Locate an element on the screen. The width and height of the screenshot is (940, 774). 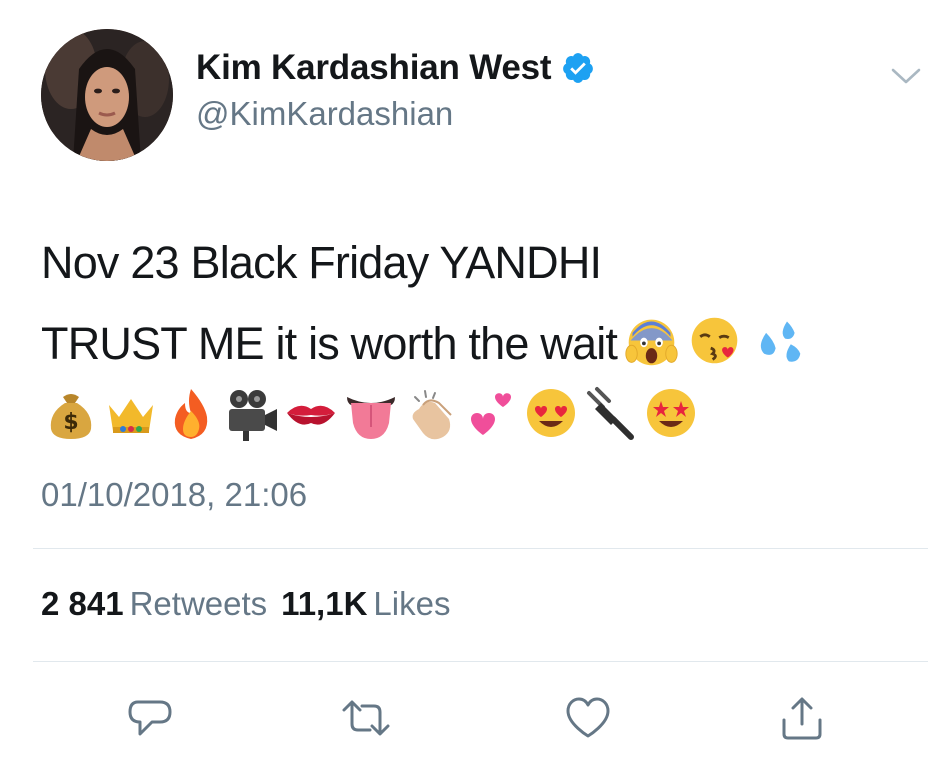
retweet-icon is located at coordinates (366, 718).